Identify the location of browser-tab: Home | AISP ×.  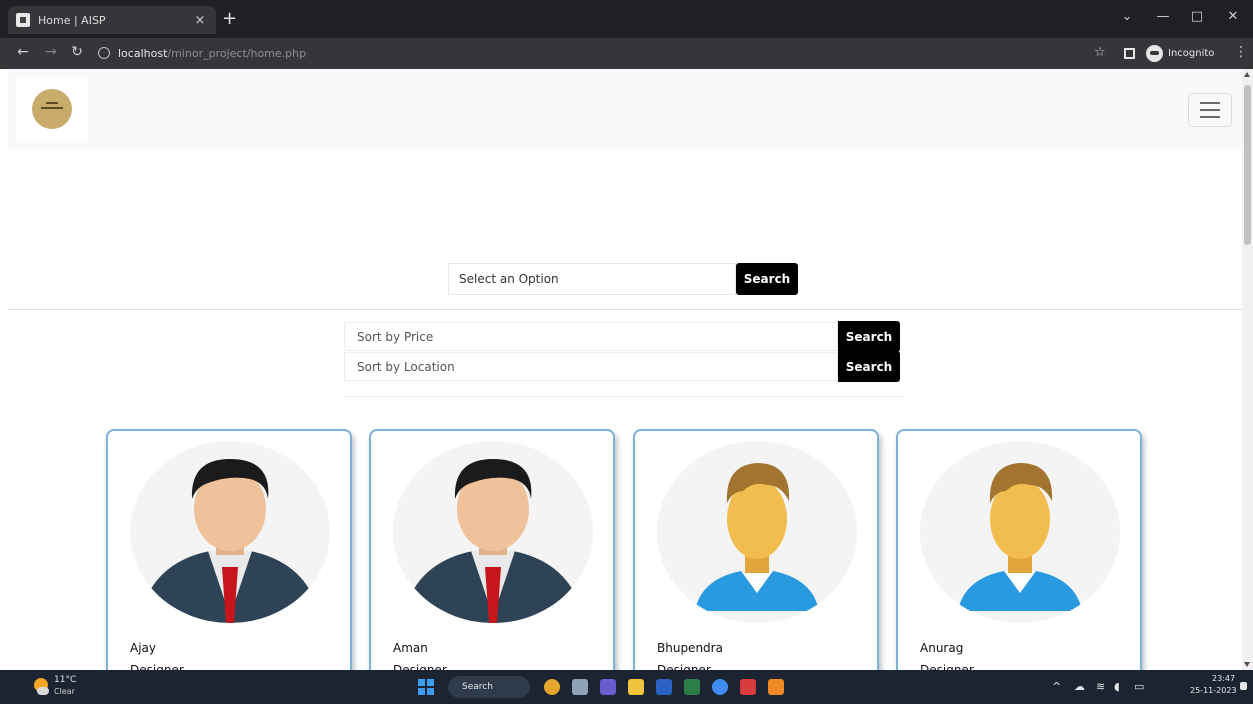
(112, 20).